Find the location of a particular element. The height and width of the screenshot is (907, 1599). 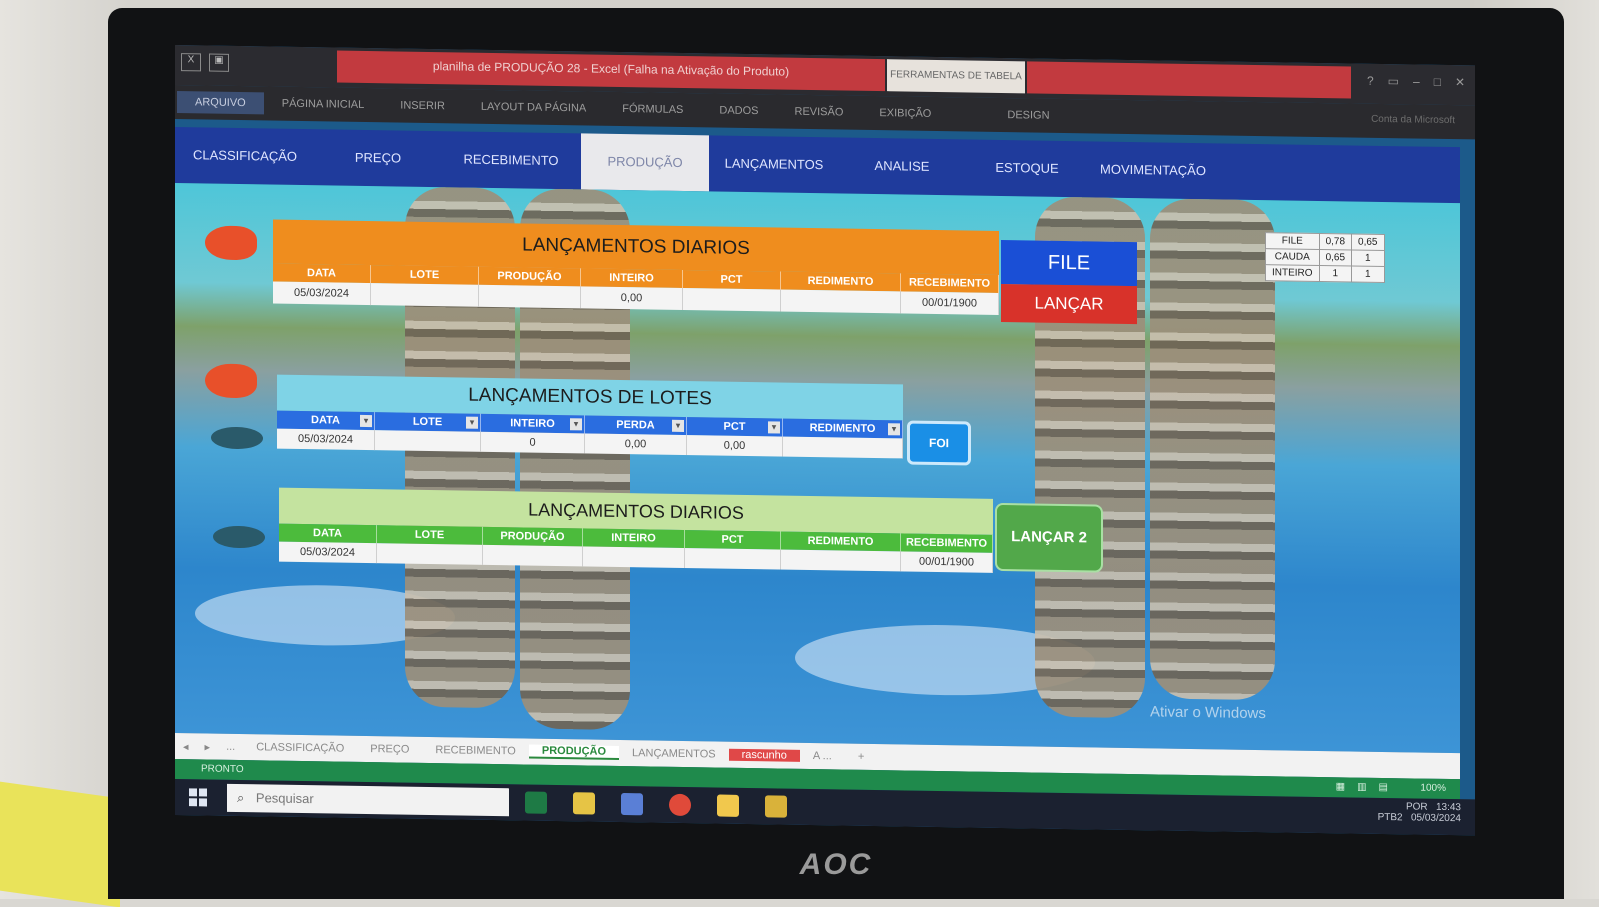

calculator-icon is located at coordinates (632, 804).